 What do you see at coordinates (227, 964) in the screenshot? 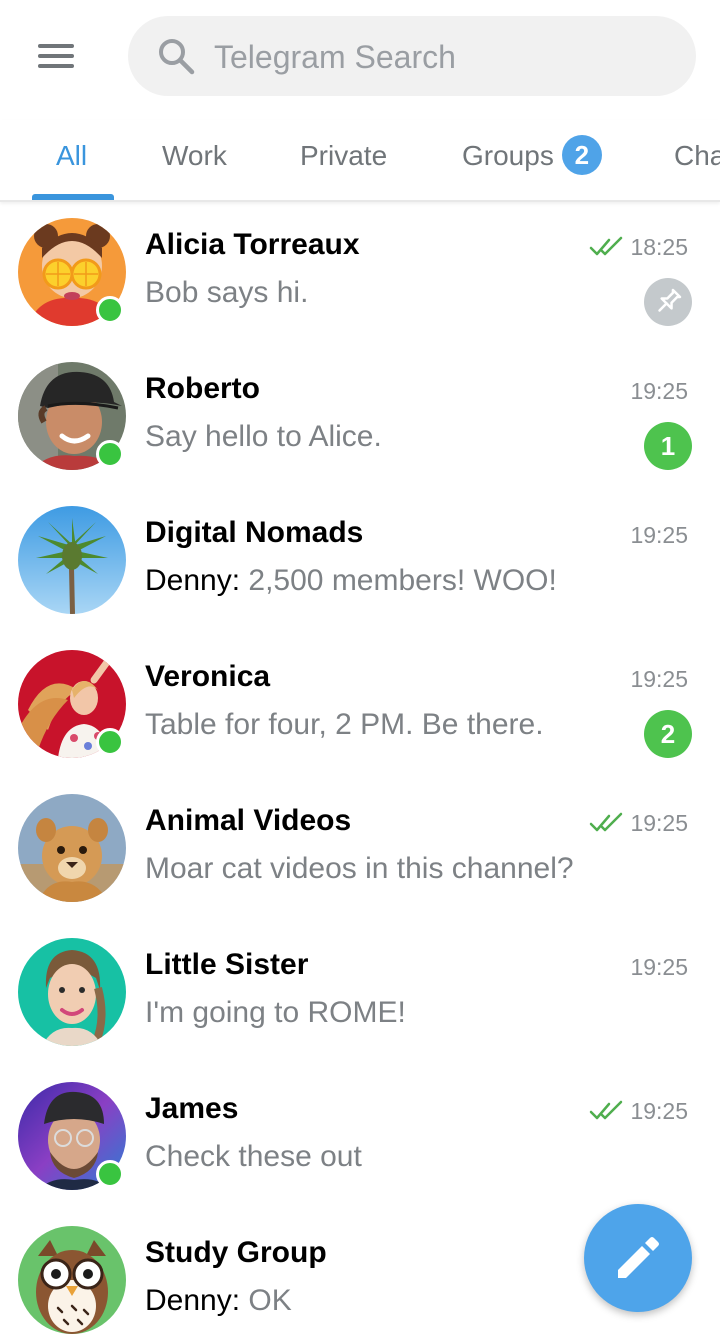
I see `chat-name: Little Sister` at bounding box center [227, 964].